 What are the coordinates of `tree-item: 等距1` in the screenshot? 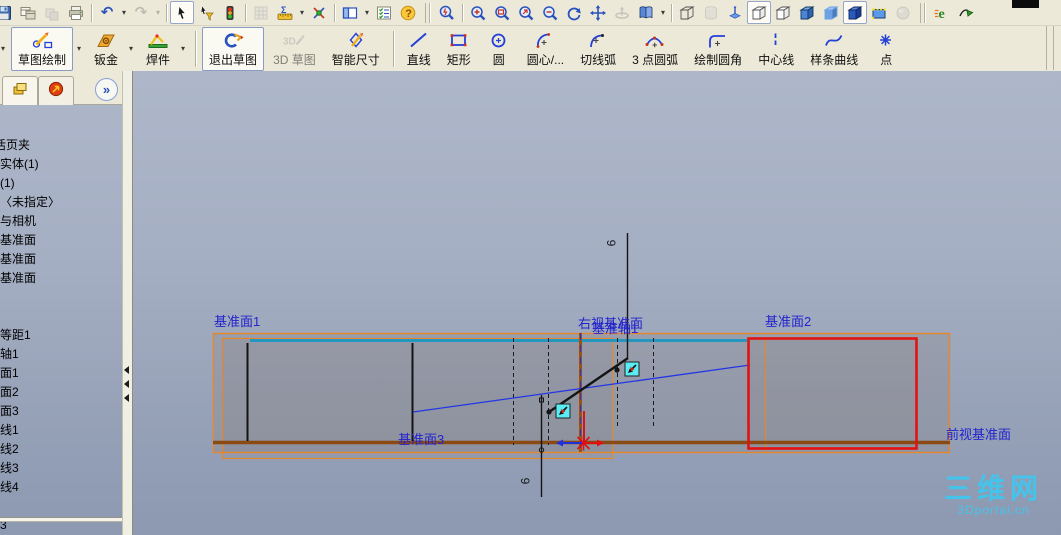 It's located at (60, 335).